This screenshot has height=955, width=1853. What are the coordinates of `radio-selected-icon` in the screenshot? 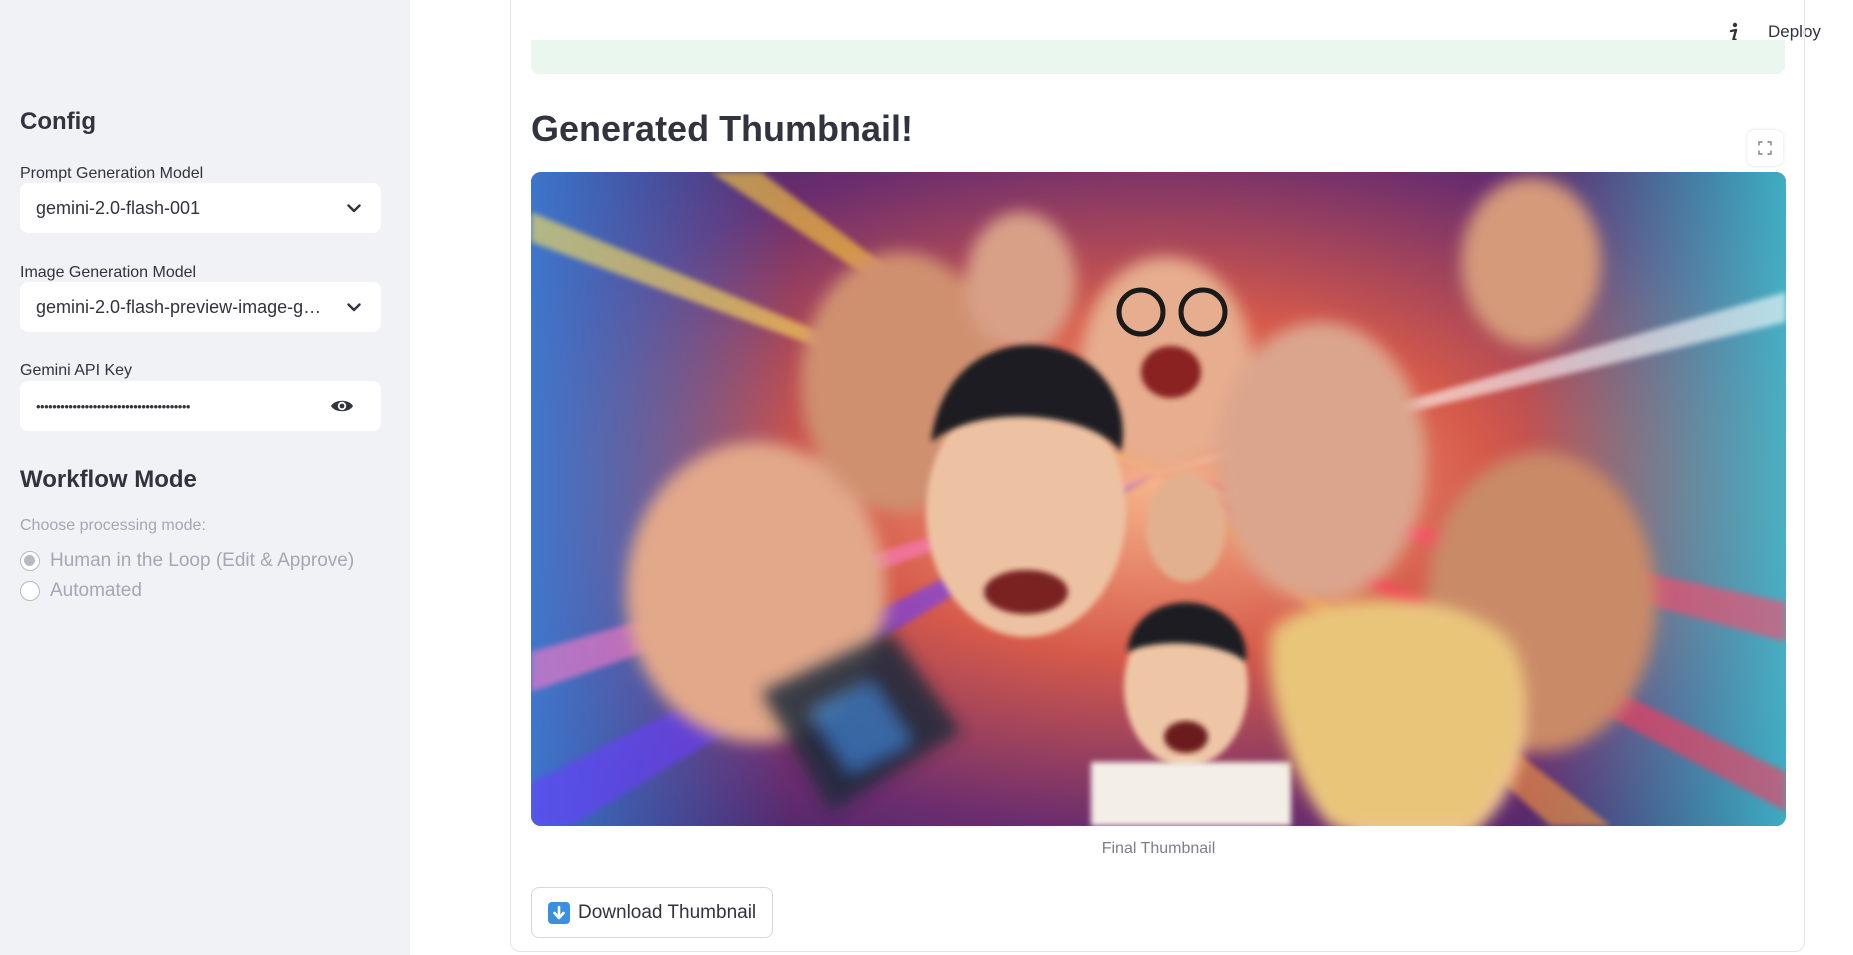 It's located at (30, 561).